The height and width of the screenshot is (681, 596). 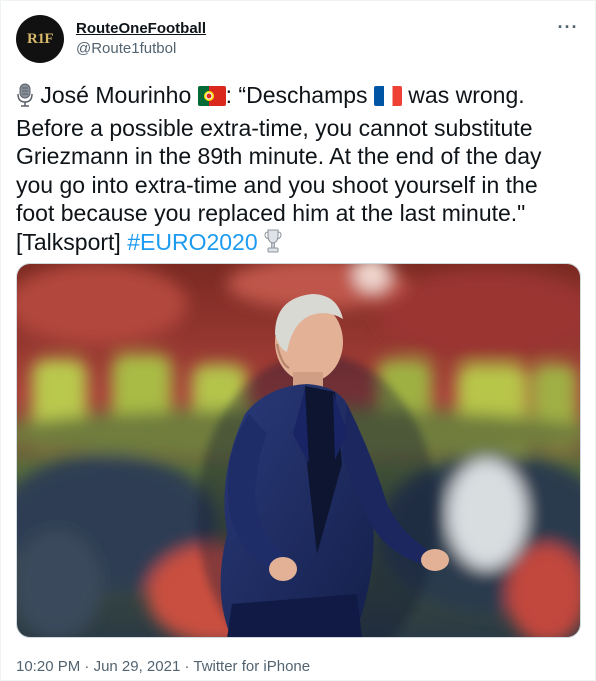 I want to click on user-handle: @Route1futbol, so click(x=141, y=49).